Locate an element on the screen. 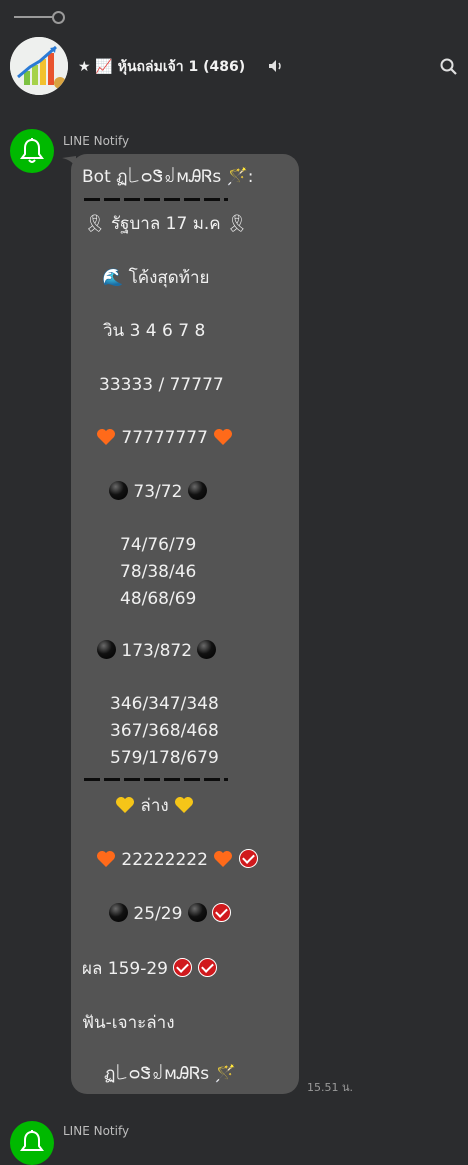 The image size is (468, 1165). pair-line: 48/68/69 is located at coordinates (158, 599).